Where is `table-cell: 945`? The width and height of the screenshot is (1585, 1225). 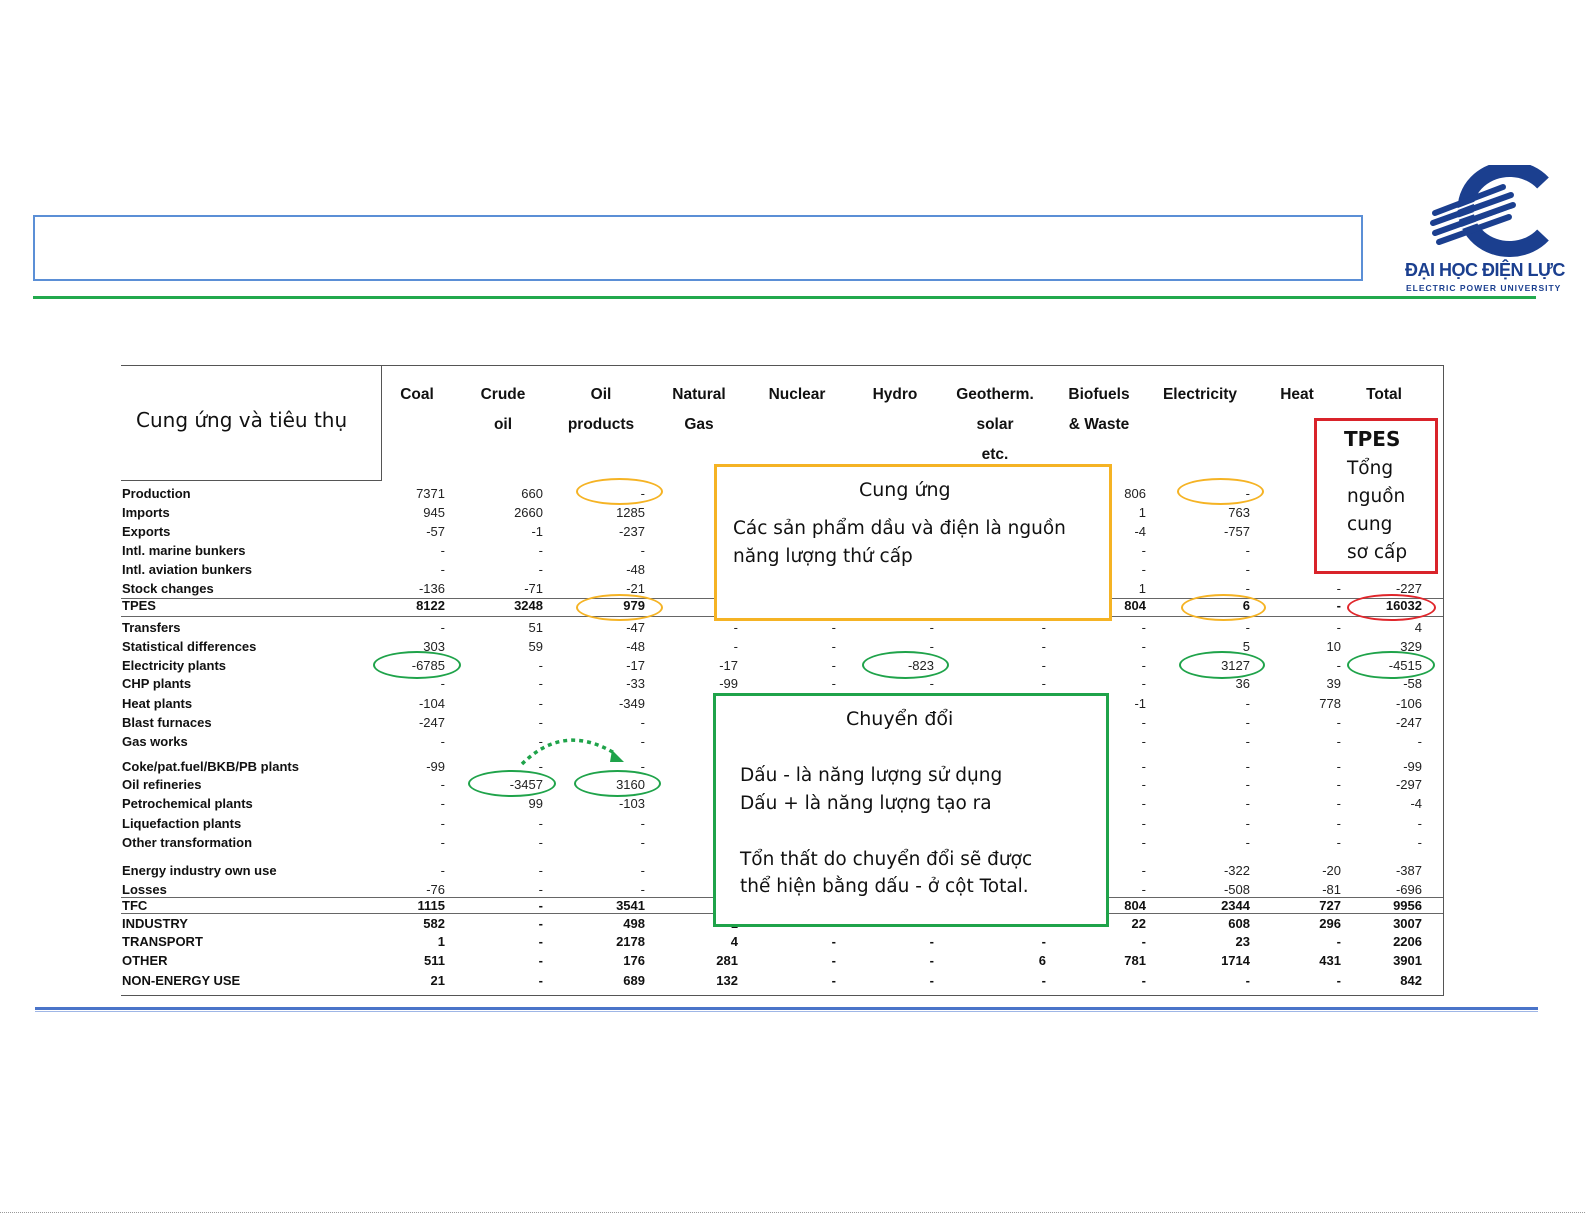
table-cell: 945 is located at coordinates (434, 512).